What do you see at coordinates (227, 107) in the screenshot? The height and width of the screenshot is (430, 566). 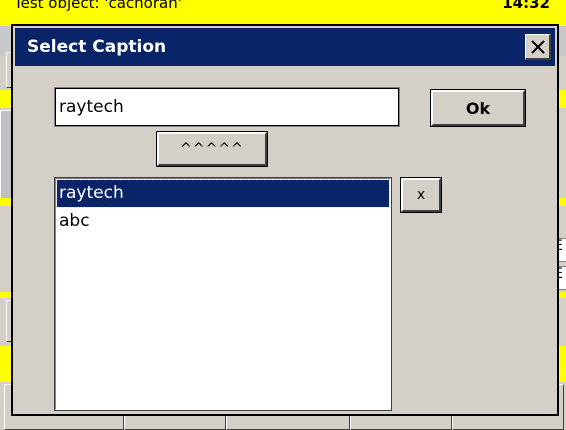 I see `caption-input: raytech` at bounding box center [227, 107].